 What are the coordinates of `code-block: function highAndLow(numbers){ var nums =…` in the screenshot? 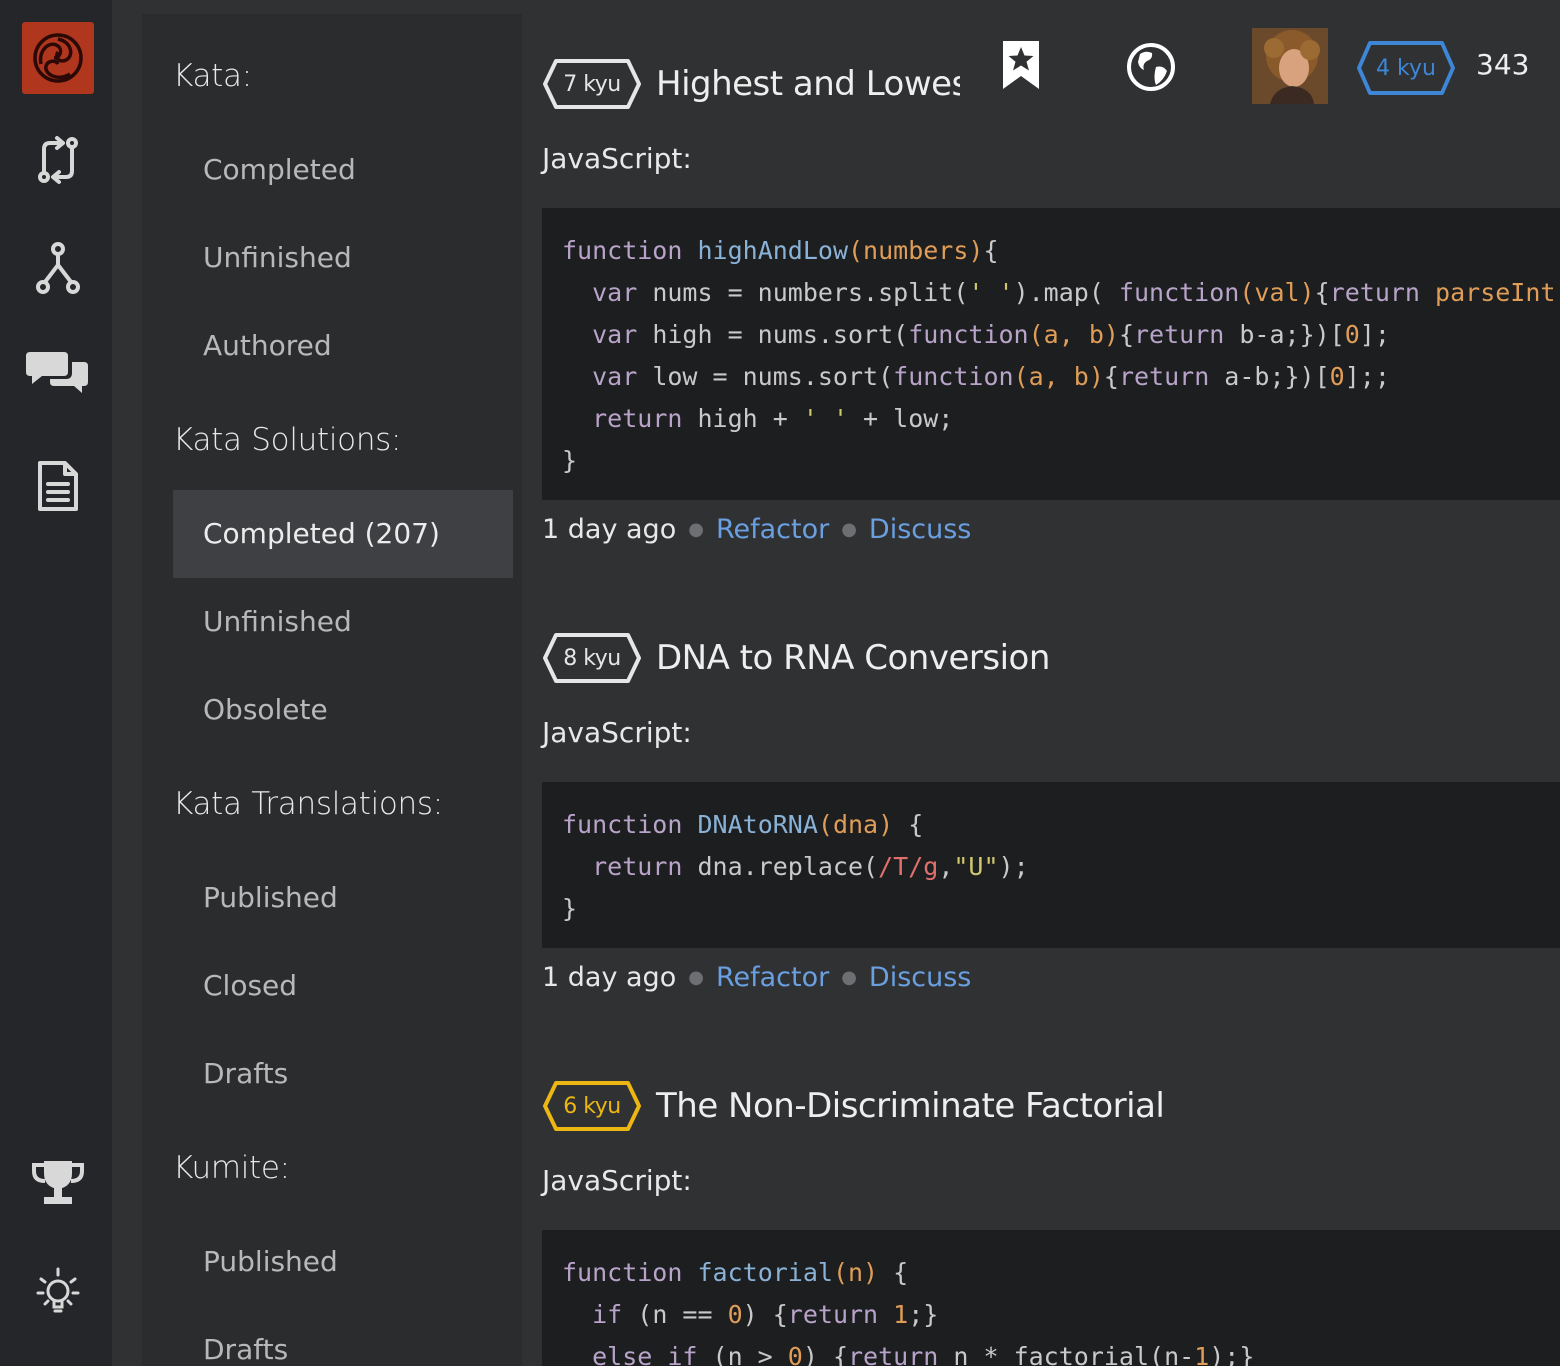 It's located at (1051, 354).